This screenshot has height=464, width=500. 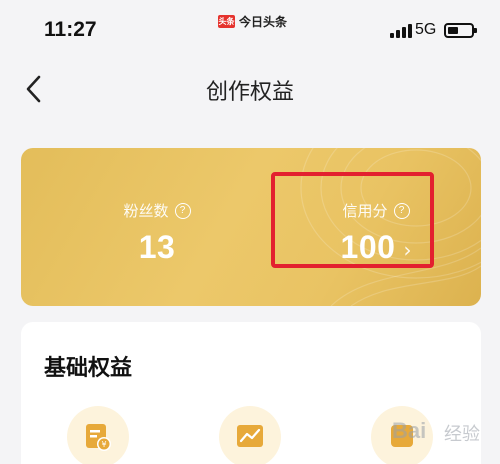 I want to click on fans-label: 粉丝数, so click(x=146, y=211).